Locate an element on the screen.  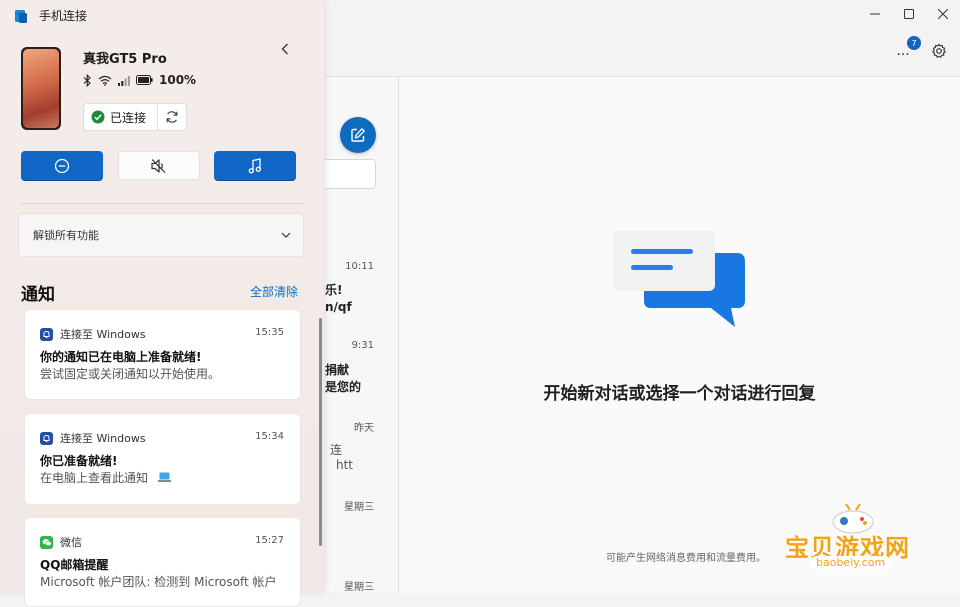
notification-body: 在电脑上查看此通知 is located at coordinates (105, 477).